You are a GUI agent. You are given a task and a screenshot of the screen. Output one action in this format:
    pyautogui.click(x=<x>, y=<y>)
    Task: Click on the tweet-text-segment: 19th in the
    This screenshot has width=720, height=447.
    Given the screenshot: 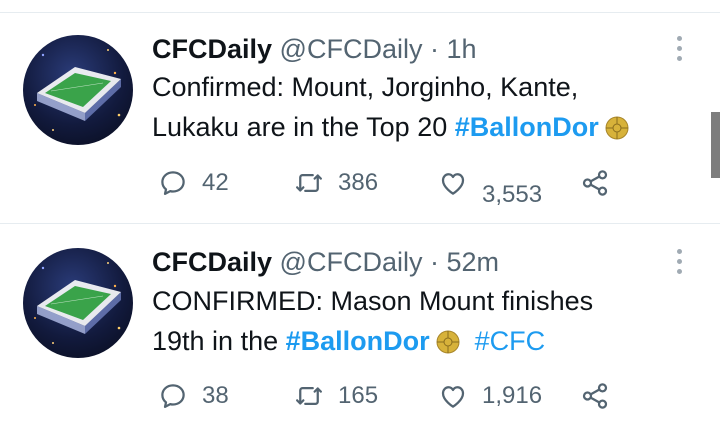 What is the action you would take?
    pyautogui.click(x=219, y=341)
    